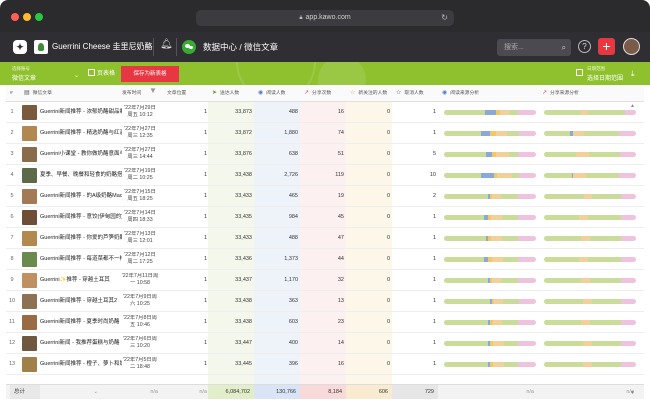 This screenshot has width=650, height=413. I want to click on avatar, so click(631, 46).